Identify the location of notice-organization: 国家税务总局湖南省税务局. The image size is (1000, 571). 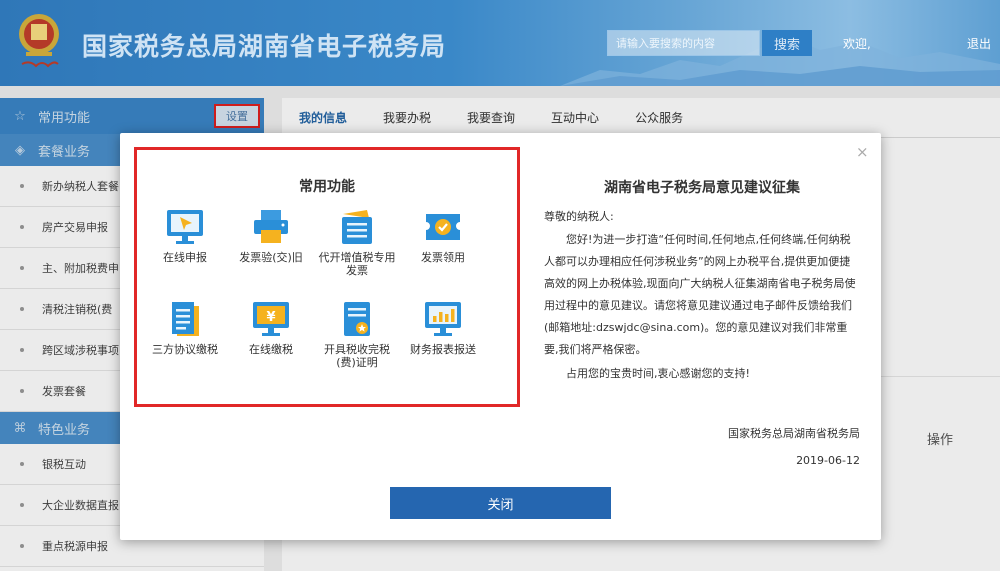
(794, 433).